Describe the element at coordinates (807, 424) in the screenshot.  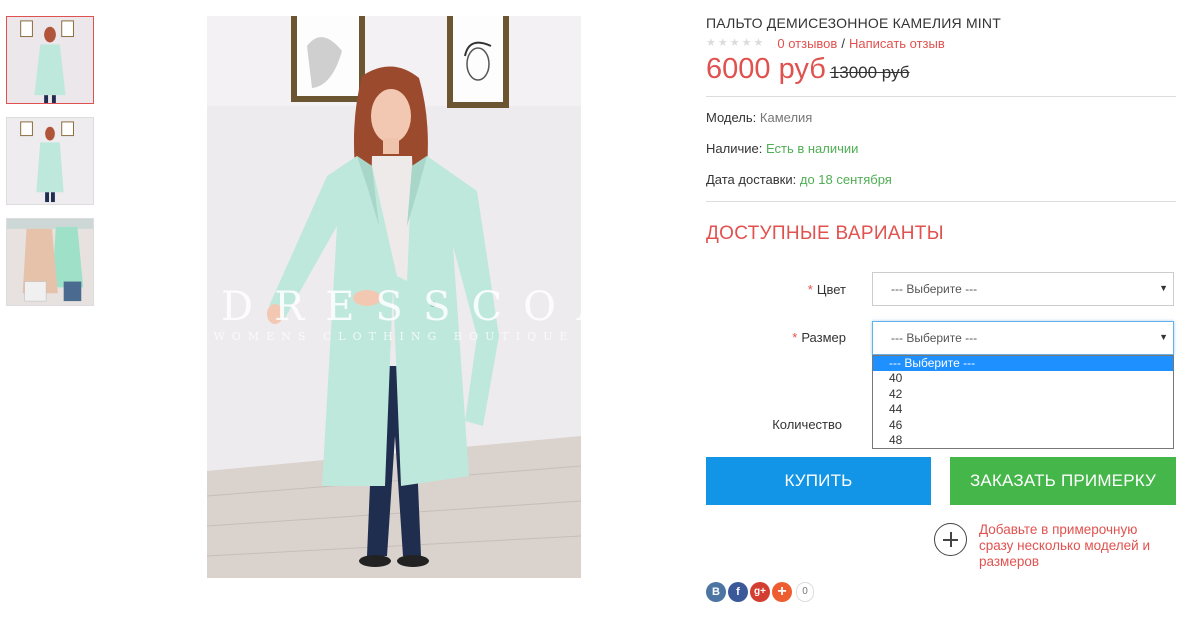
I see `quantity-label: Количество` at that location.